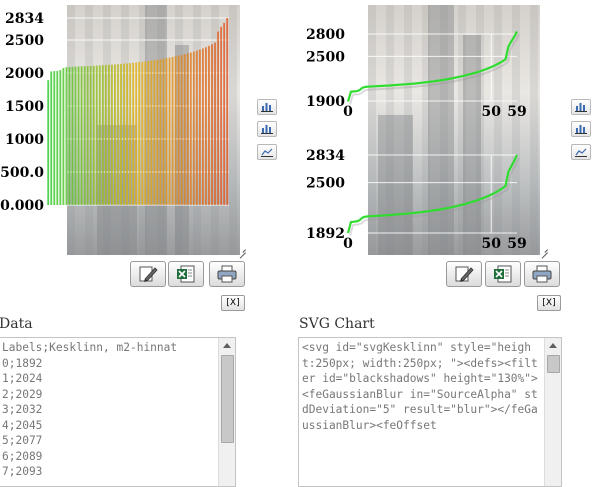  Describe the element at coordinates (22, 173) in the screenshot. I see `y-tick-label: 500.0` at that location.